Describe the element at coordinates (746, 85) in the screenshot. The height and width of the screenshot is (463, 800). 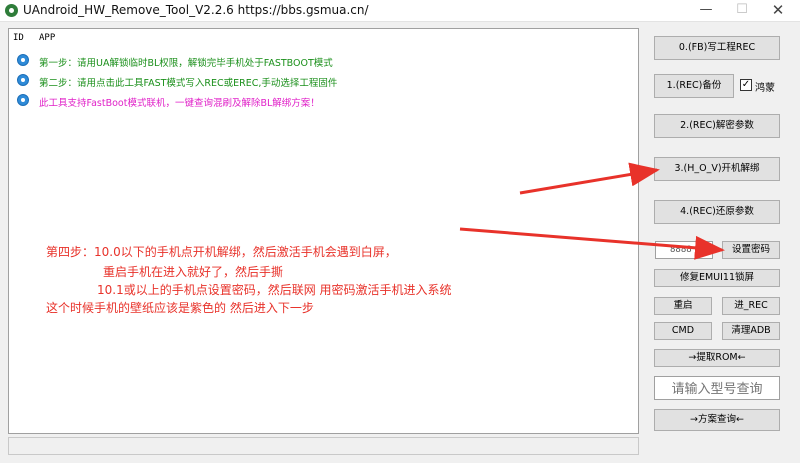
I see `hongmeng-checkbox: ✓` at that location.